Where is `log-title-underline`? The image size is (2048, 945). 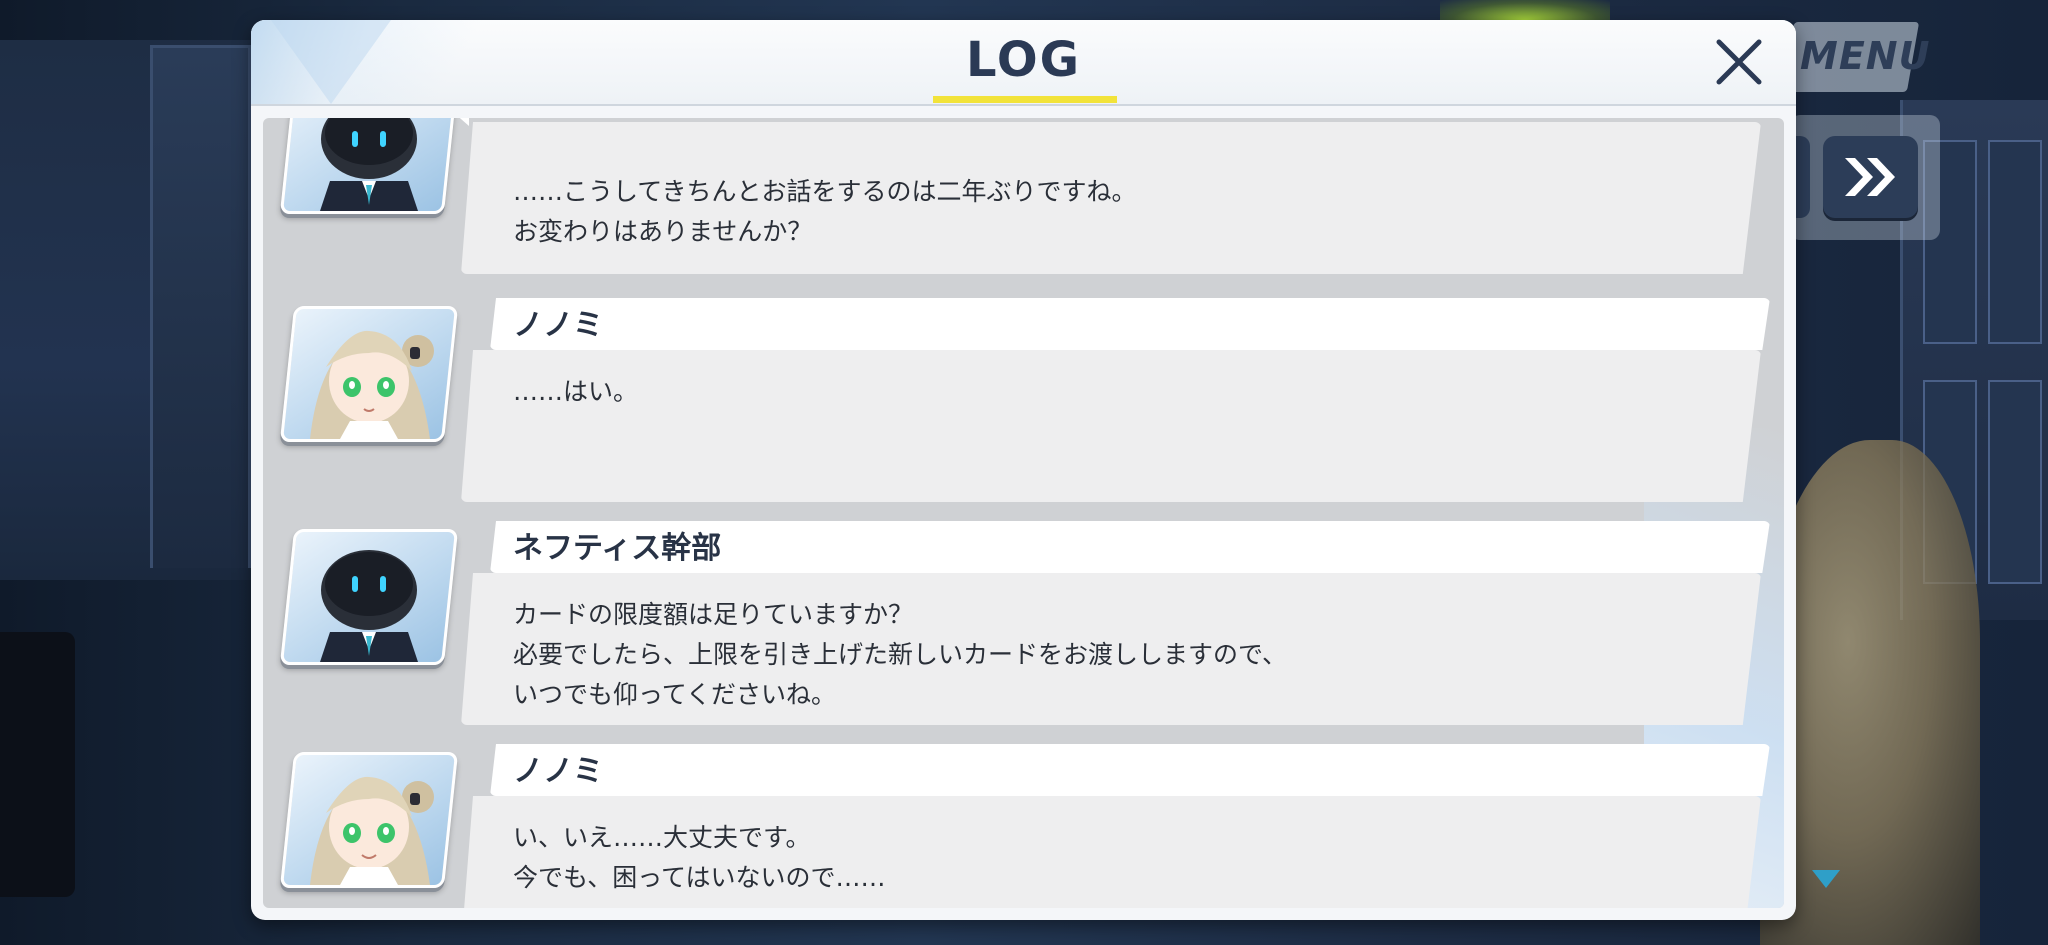 log-title-underline is located at coordinates (1025, 99).